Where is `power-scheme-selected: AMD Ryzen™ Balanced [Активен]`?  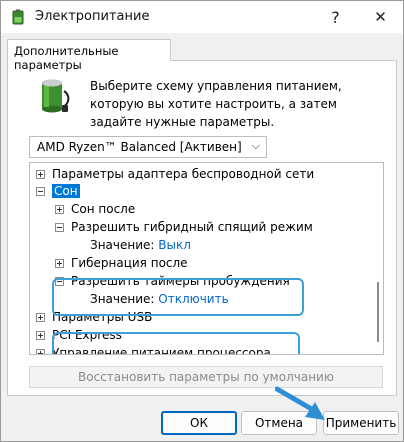 power-scheme-selected: AMD Ryzen™ Balanced [Активен] is located at coordinates (139, 147).